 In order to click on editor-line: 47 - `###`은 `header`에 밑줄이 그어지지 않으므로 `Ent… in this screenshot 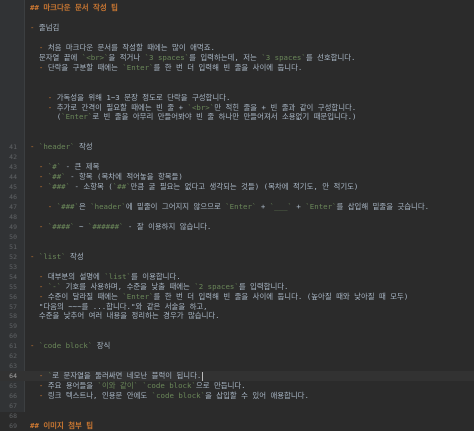, I will do `click(237, 207)`.